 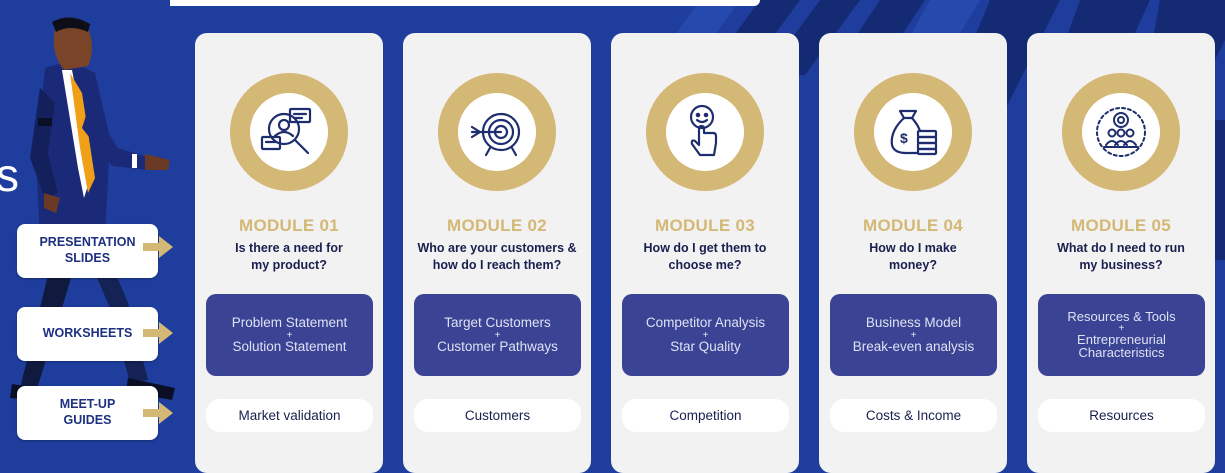 I want to click on module-topic-1: Resources & Tools, so click(x=1121, y=317).